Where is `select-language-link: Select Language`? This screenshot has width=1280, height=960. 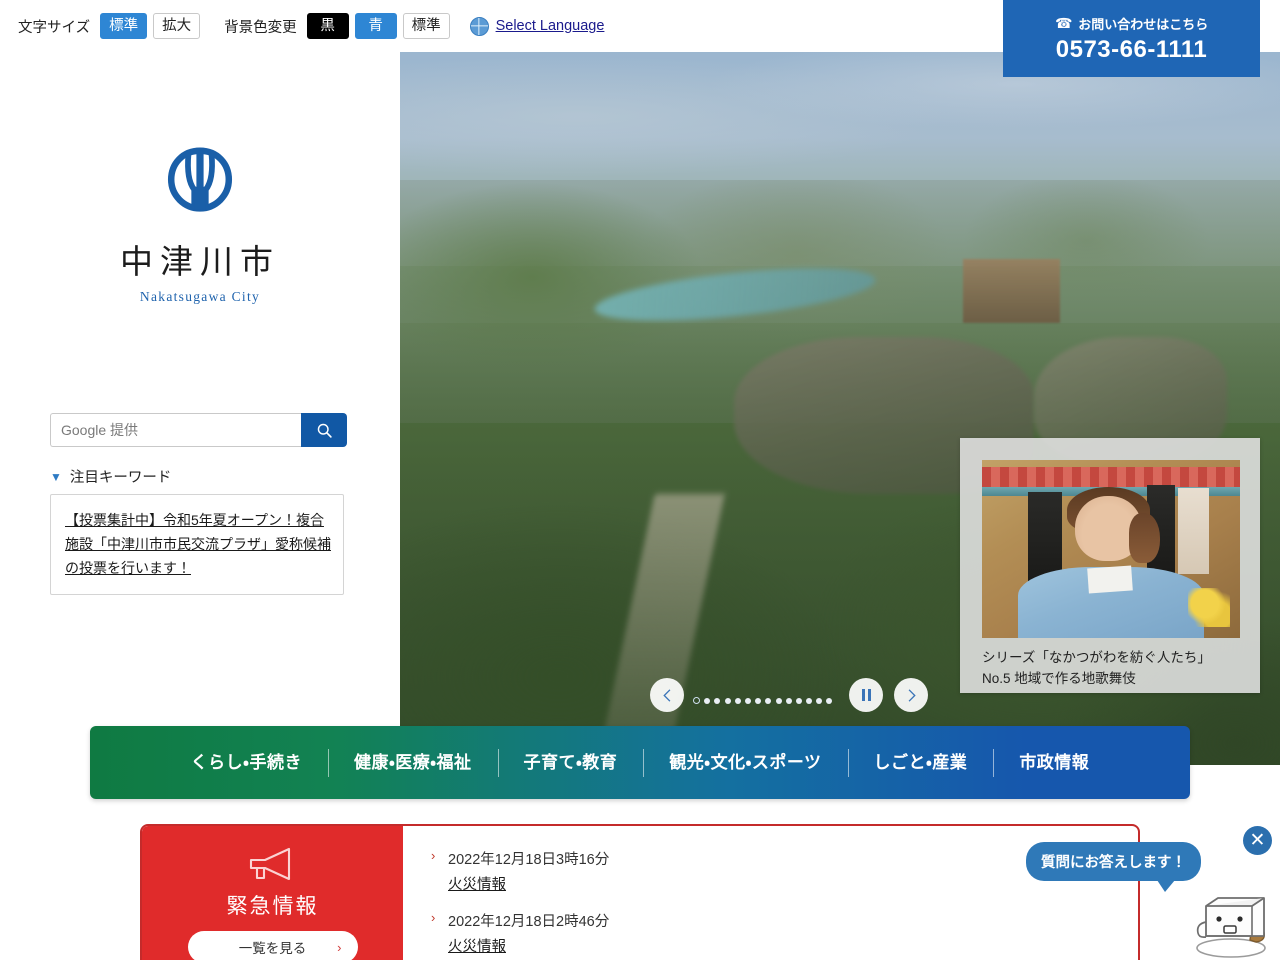 select-language-link: Select Language is located at coordinates (537, 26).